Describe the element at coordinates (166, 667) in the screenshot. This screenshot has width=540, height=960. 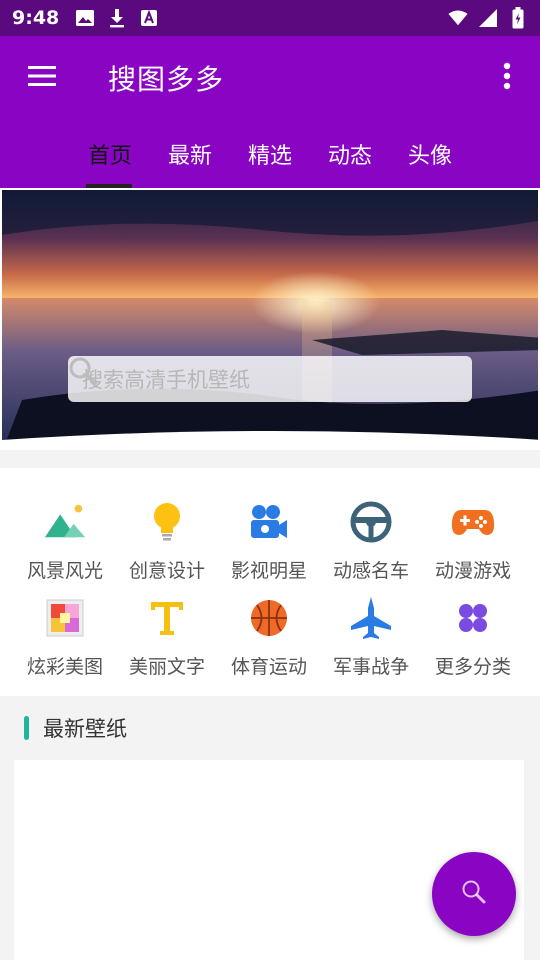
I see `category-label: 美丽文字` at that location.